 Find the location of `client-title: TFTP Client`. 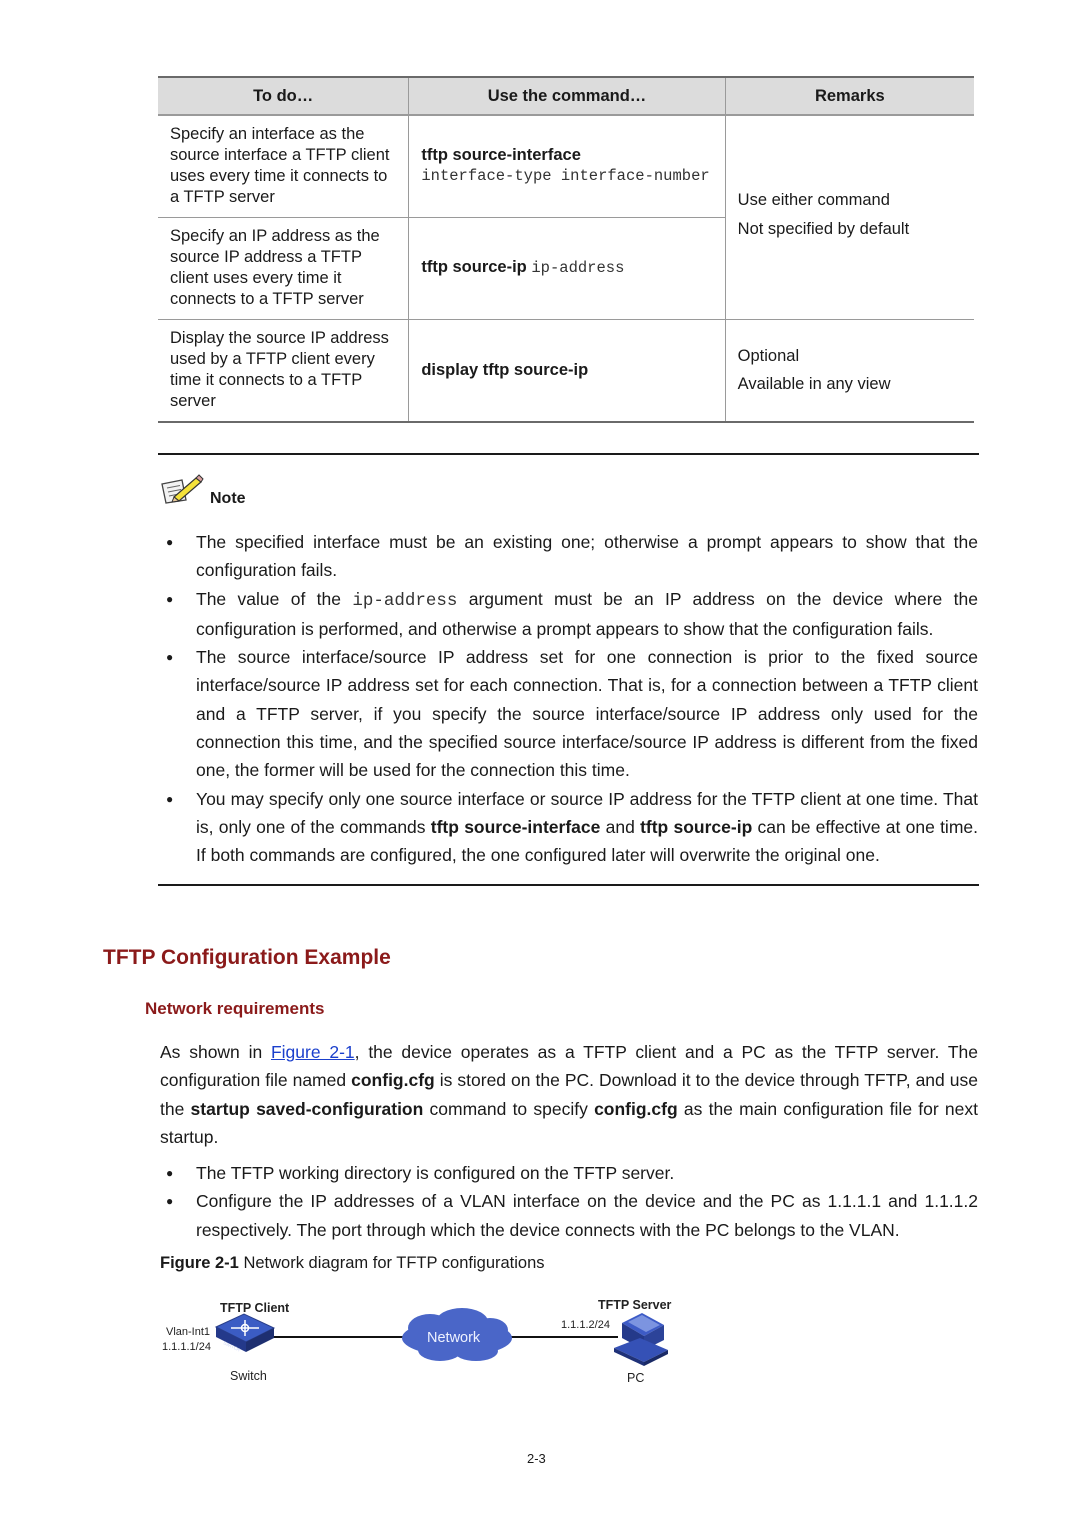

client-title: TFTP Client is located at coordinates (255, 1308).